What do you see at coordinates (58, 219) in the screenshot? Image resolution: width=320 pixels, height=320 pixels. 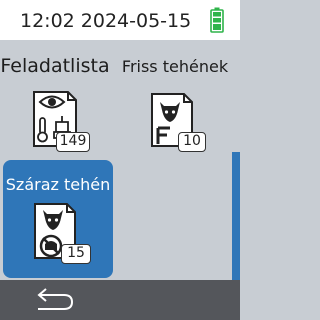 I see `dry-cow-tile: Száraz tehén 15` at bounding box center [58, 219].